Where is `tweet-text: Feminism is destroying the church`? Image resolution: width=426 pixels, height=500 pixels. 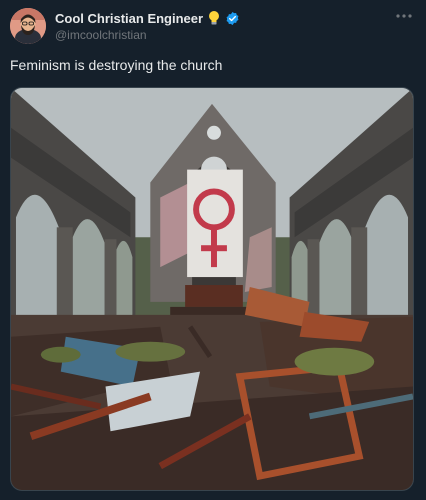 tweet-text: Feminism is destroying the church is located at coordinates (116, 65).